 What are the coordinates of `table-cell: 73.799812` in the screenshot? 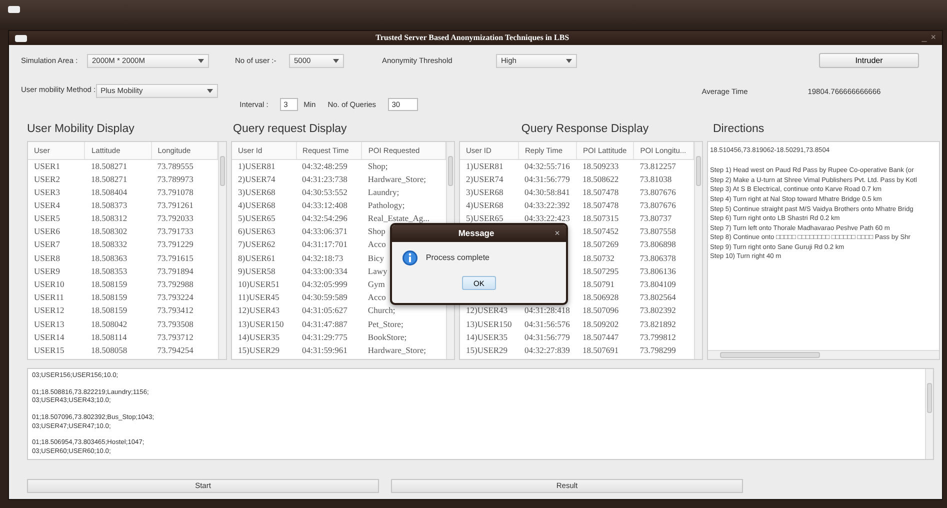 It's located at (658, 337).